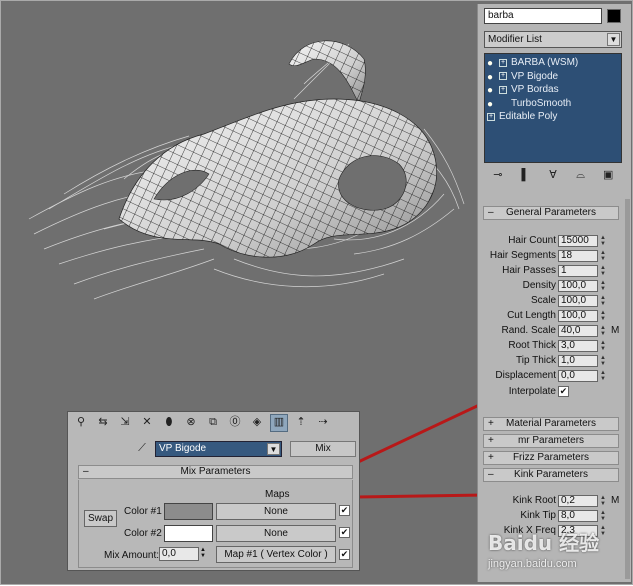 Image resolution: width=633 pixels, height=586 pixels. I want to click on param-input: 1,0, so click(578, 361).